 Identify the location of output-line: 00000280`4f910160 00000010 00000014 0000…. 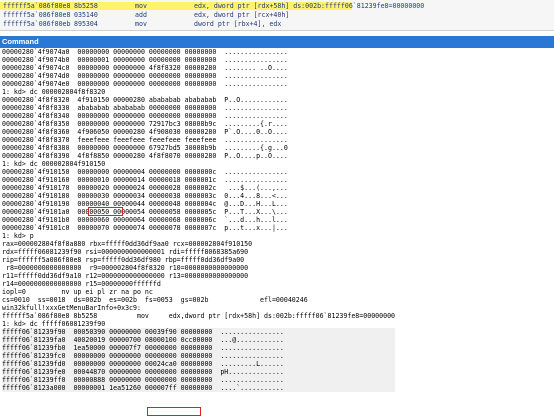
(145, 180).